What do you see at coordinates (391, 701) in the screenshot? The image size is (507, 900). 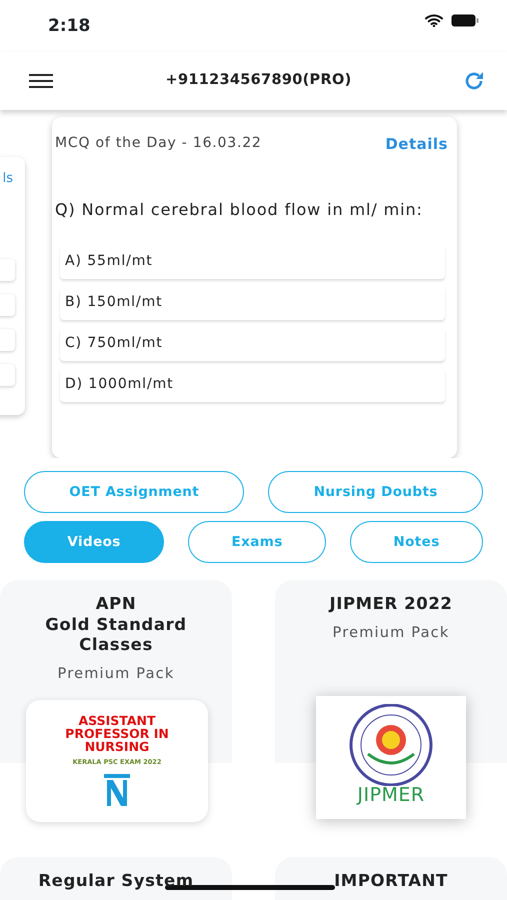 I see `course-card: JIPMER 2022 Premium Pack JIPMER` at bounding box center [391, 701].